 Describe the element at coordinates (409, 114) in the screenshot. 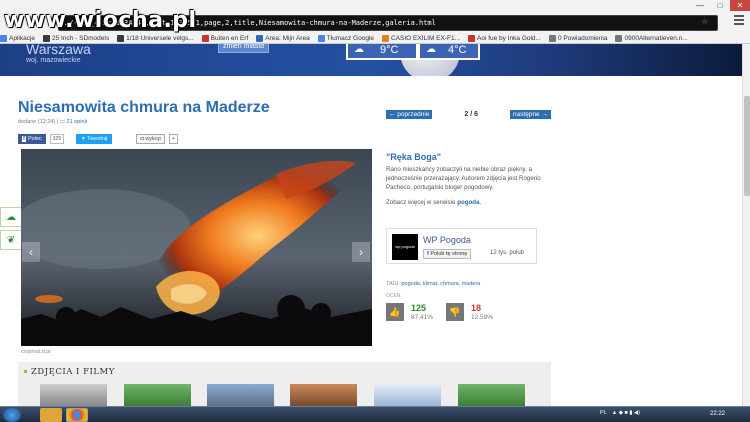

I see `prev-button: ← poprzednie` at that location.